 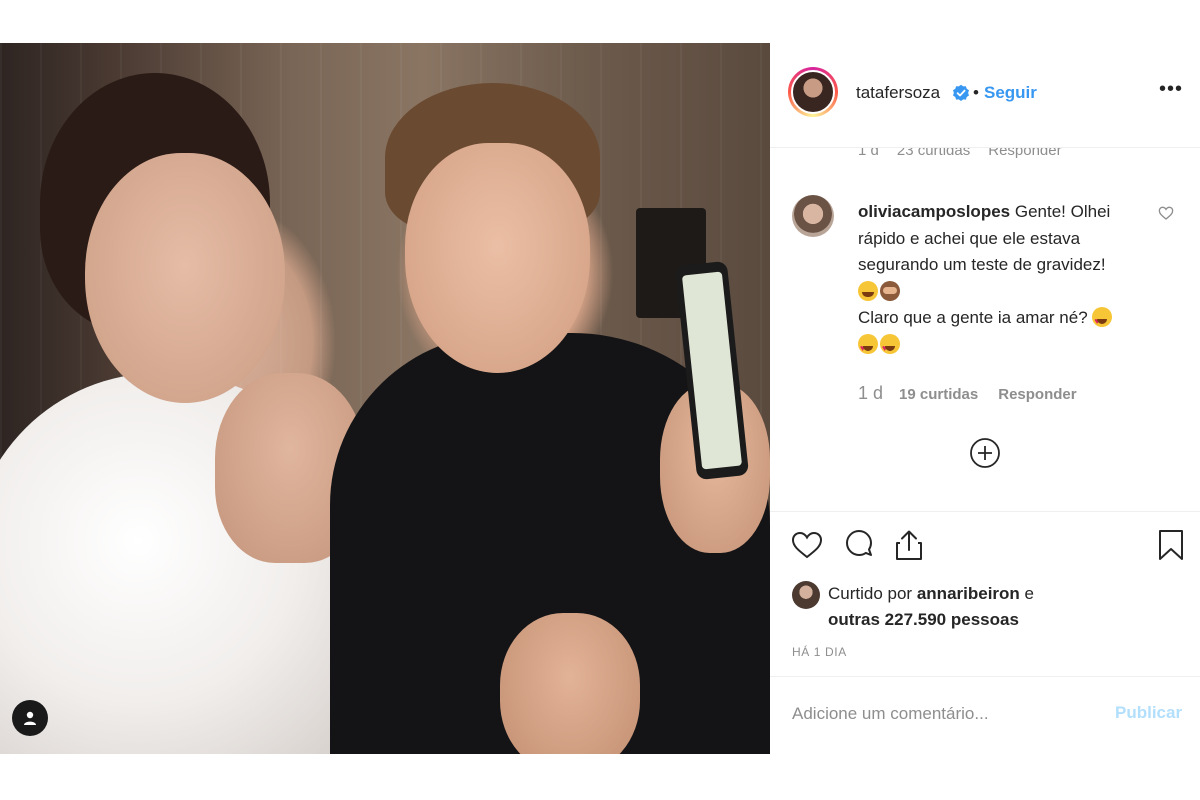 I want to click on comment-bubble-icon, so click(x=859, y=545).